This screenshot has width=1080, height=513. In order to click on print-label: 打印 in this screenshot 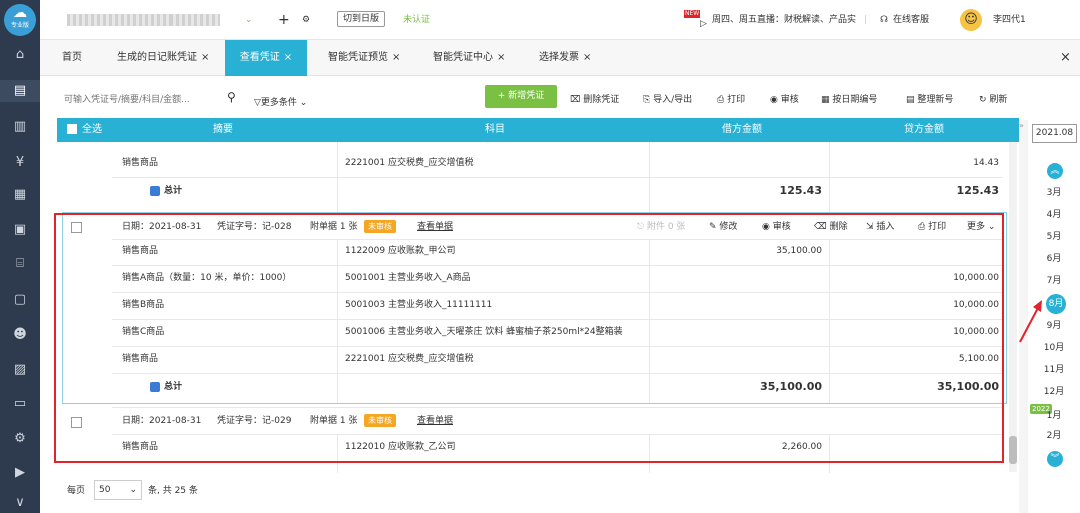, I will do `click(736, 100)`.